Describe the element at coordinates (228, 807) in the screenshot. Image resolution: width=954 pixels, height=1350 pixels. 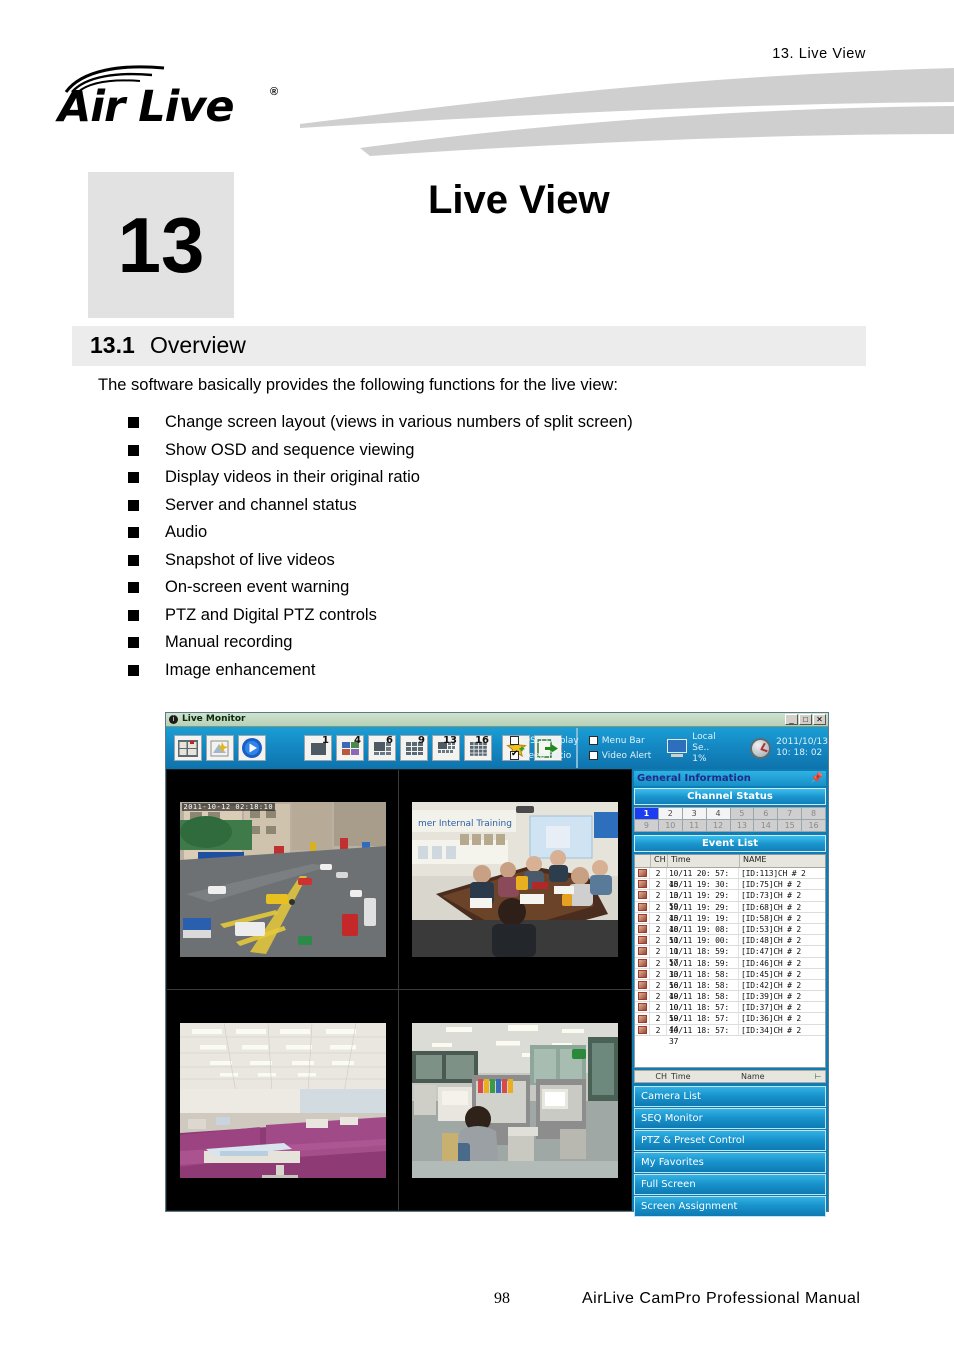
I see `osd-timestamp: 2011-10-12 02:18:10` at that location.